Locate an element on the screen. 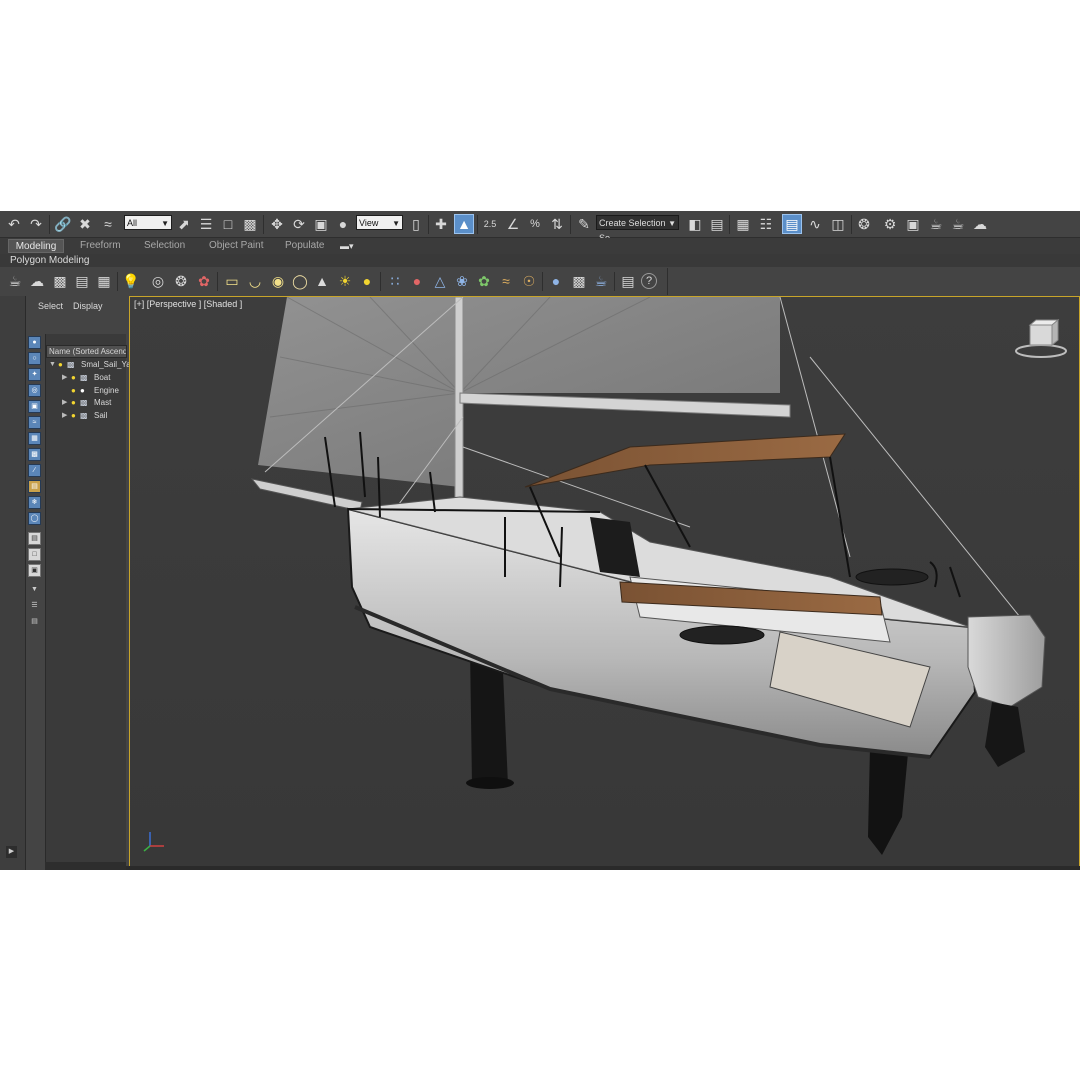  explorer-menu-select: Select is located at coordinates (50, 306).